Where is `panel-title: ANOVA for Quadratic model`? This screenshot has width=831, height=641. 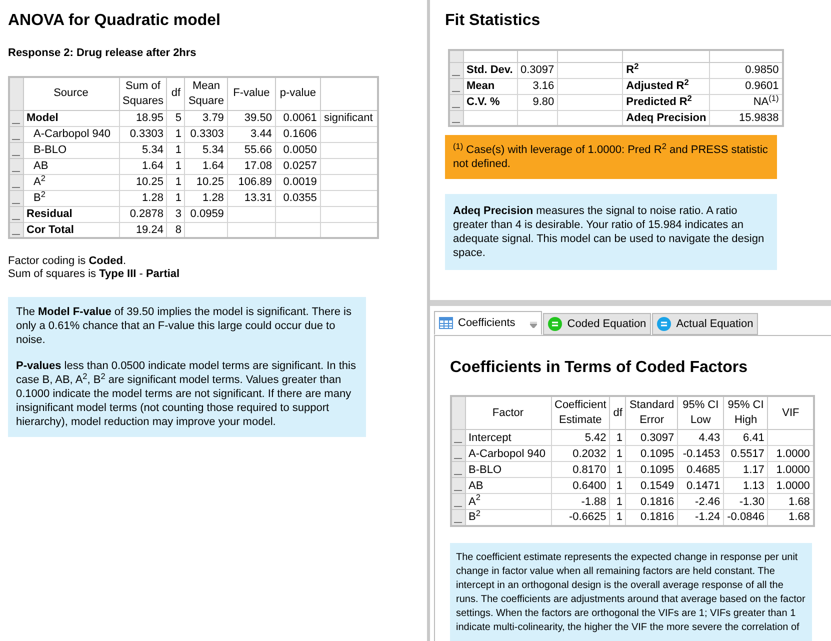 panel-title: ANOVA for Quadratic model is located at coordinates (115, 21).